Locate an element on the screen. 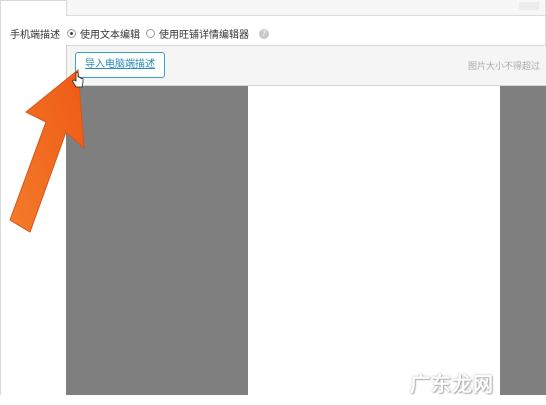  radio-shop-detail-editor: 使用旺铺详情编辑器 is located at coordinates (197, 33).